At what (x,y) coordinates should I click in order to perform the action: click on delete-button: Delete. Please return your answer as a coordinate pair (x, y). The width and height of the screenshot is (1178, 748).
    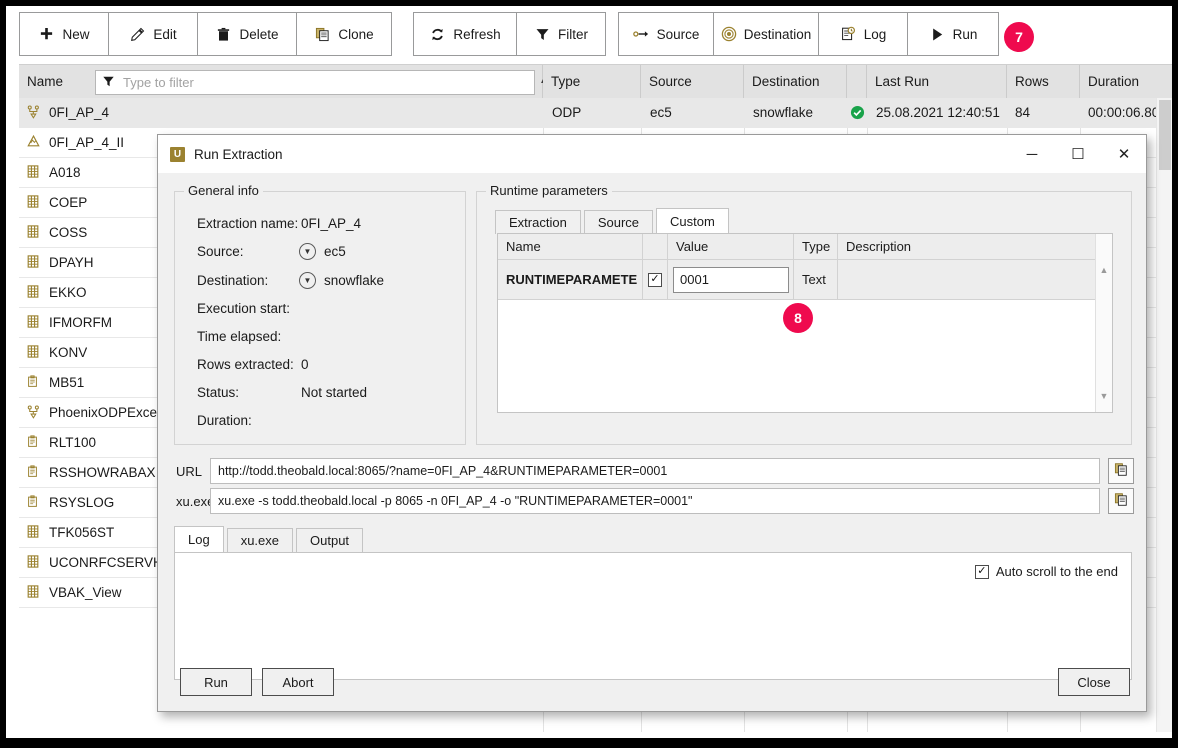
    Looking at the image, I should click on (247, 34).